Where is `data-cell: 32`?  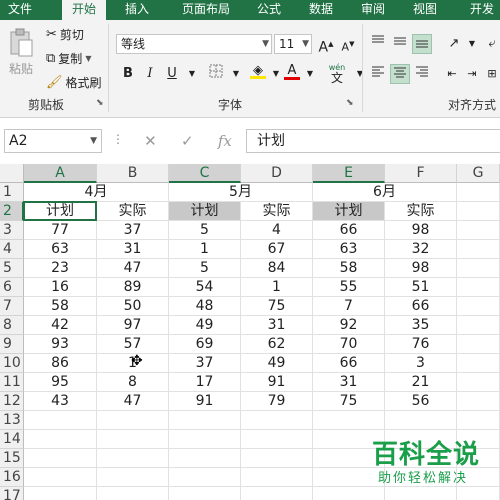 data-cell: 32 is located at coordinates (421, 249).